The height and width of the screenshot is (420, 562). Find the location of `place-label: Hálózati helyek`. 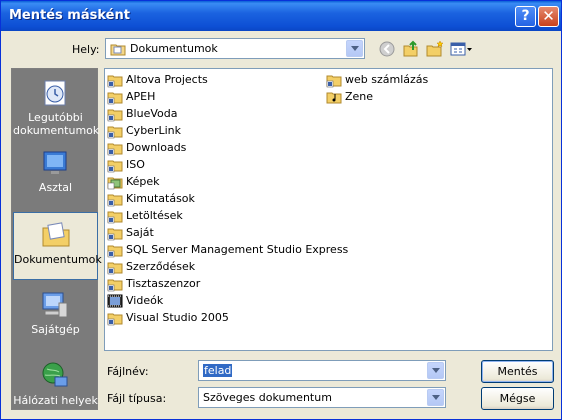

place-label: Hálózati helyek is located at coordinates (55, 400).